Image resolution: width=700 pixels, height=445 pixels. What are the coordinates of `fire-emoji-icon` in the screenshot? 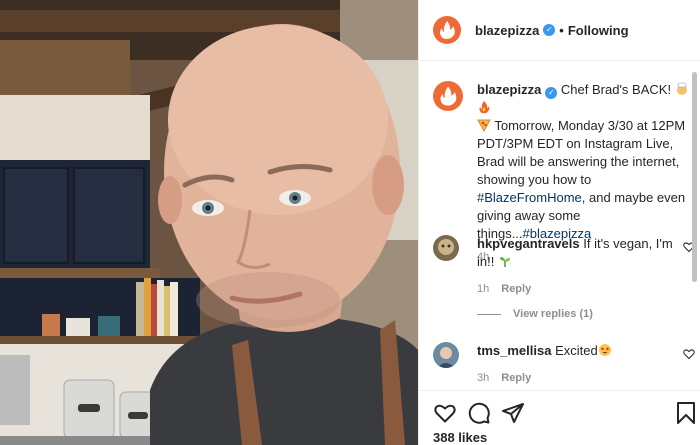 It's located at (484, 107).